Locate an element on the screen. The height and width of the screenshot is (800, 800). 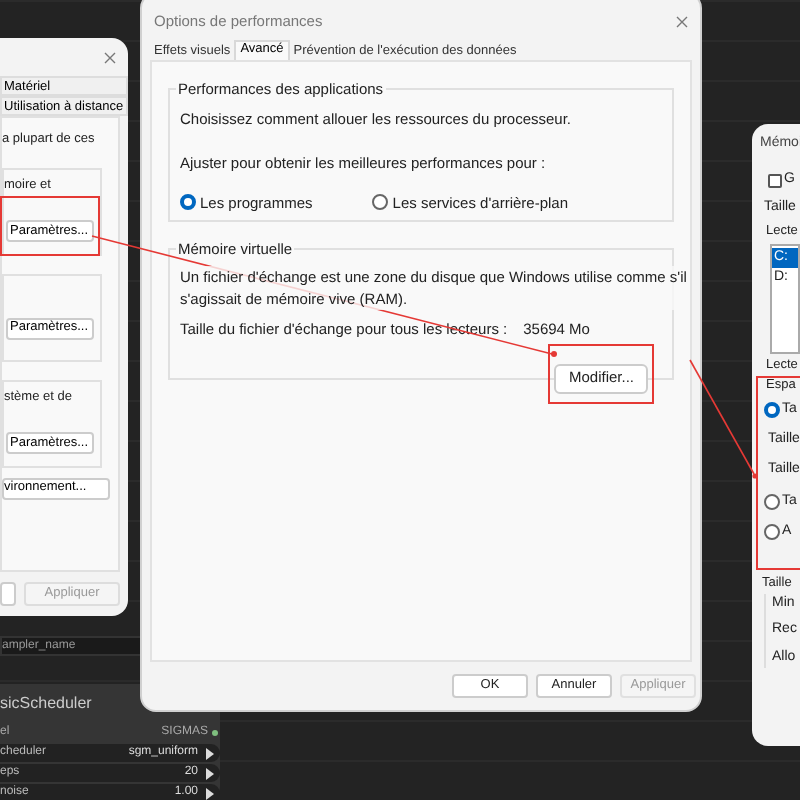
checkbox is located at coordinates (775, 180).